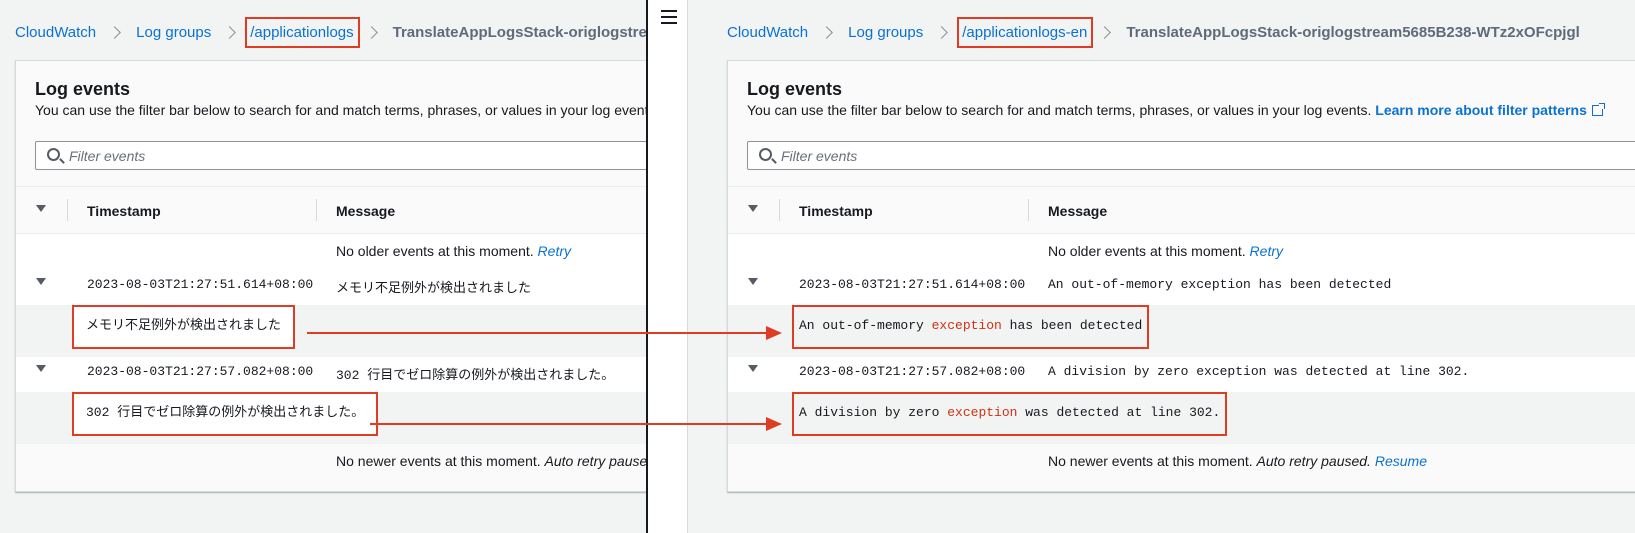 The width and height of the screenshot is (1635, 533). Describe the element at coordinates (1481, 110) in the screenshot. I see `learn-more-label: Learn more about filter patterns` at that location.